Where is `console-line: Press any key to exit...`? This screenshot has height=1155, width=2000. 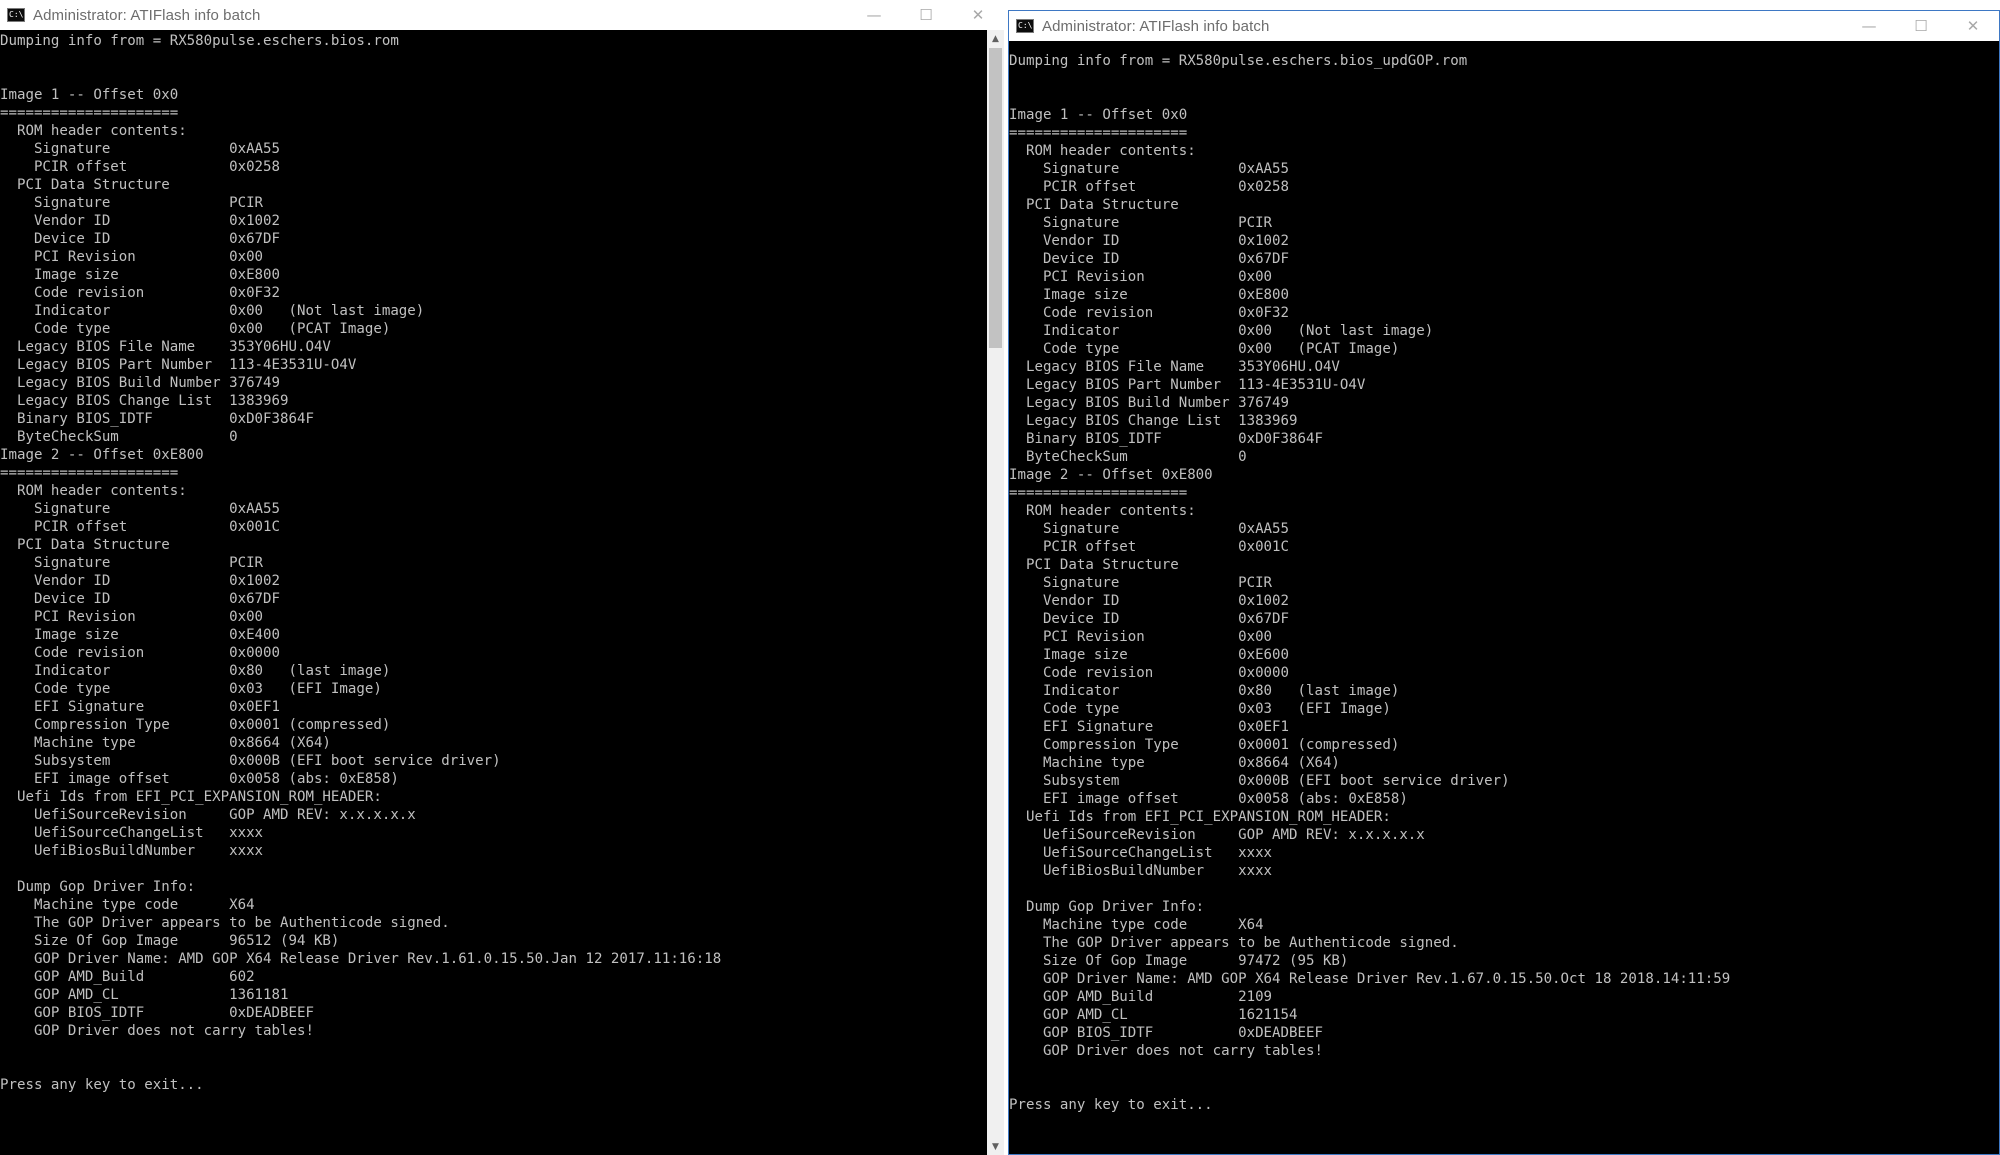 console-line: Press any key to exit... is located at coordinates (1111, 1105).